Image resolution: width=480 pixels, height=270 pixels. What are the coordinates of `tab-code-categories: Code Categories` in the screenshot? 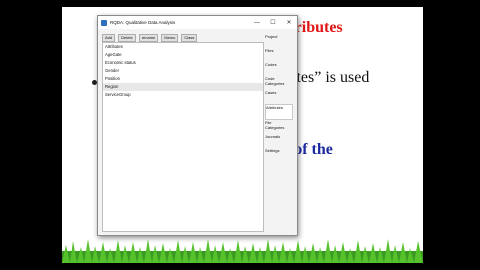 It's located at (279, 83).